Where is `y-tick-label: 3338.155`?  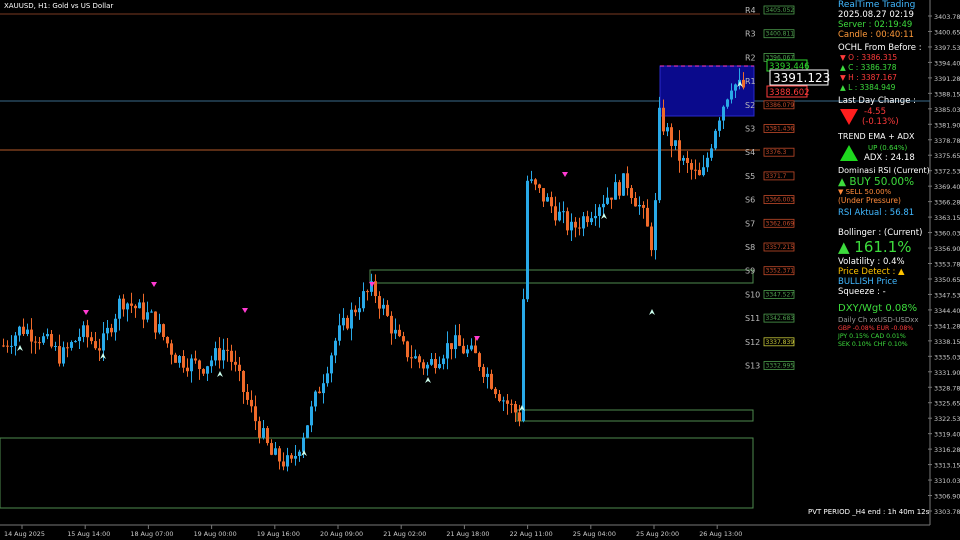 y-tick-label: 3338.155 is located at coordinates (947, 342).